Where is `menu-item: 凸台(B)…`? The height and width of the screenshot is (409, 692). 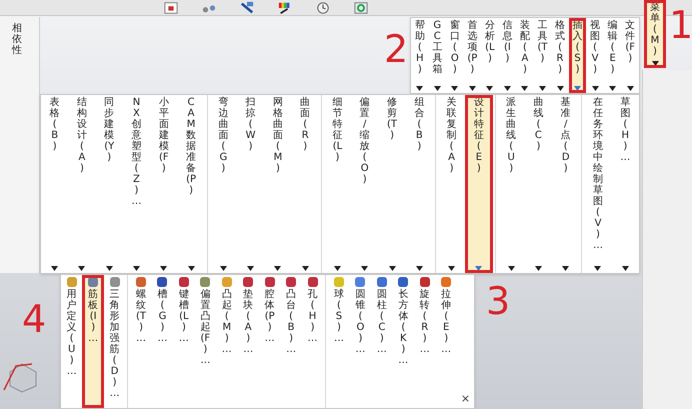
menu-item: 凸台(B)… is located at coordinates (291, 341).